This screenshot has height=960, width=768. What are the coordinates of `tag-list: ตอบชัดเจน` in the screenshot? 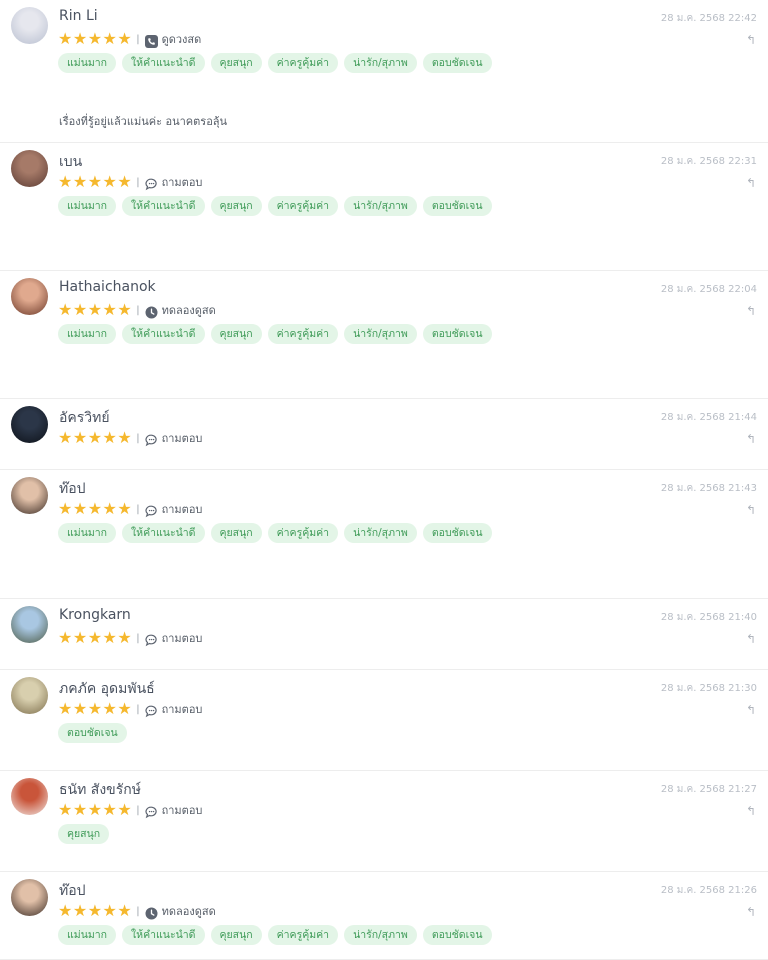 It's located at (95, 733).